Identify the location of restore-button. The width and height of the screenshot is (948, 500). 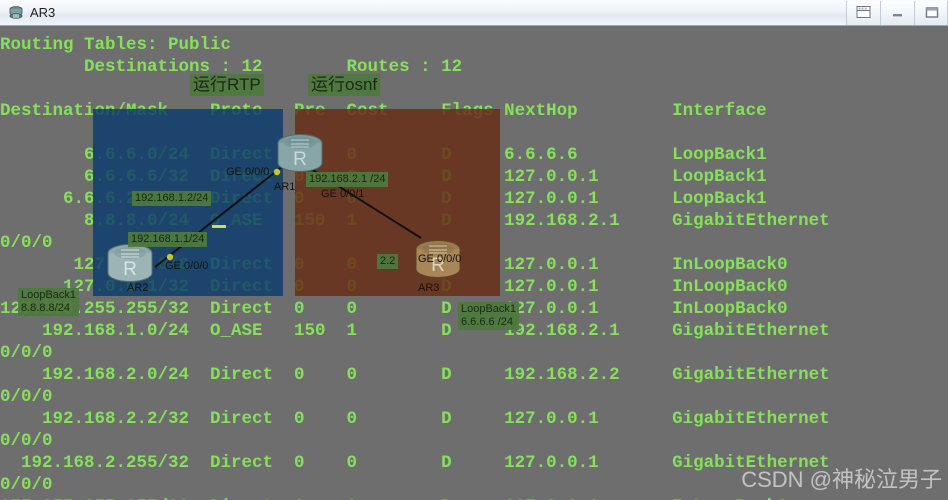
(863, 12).